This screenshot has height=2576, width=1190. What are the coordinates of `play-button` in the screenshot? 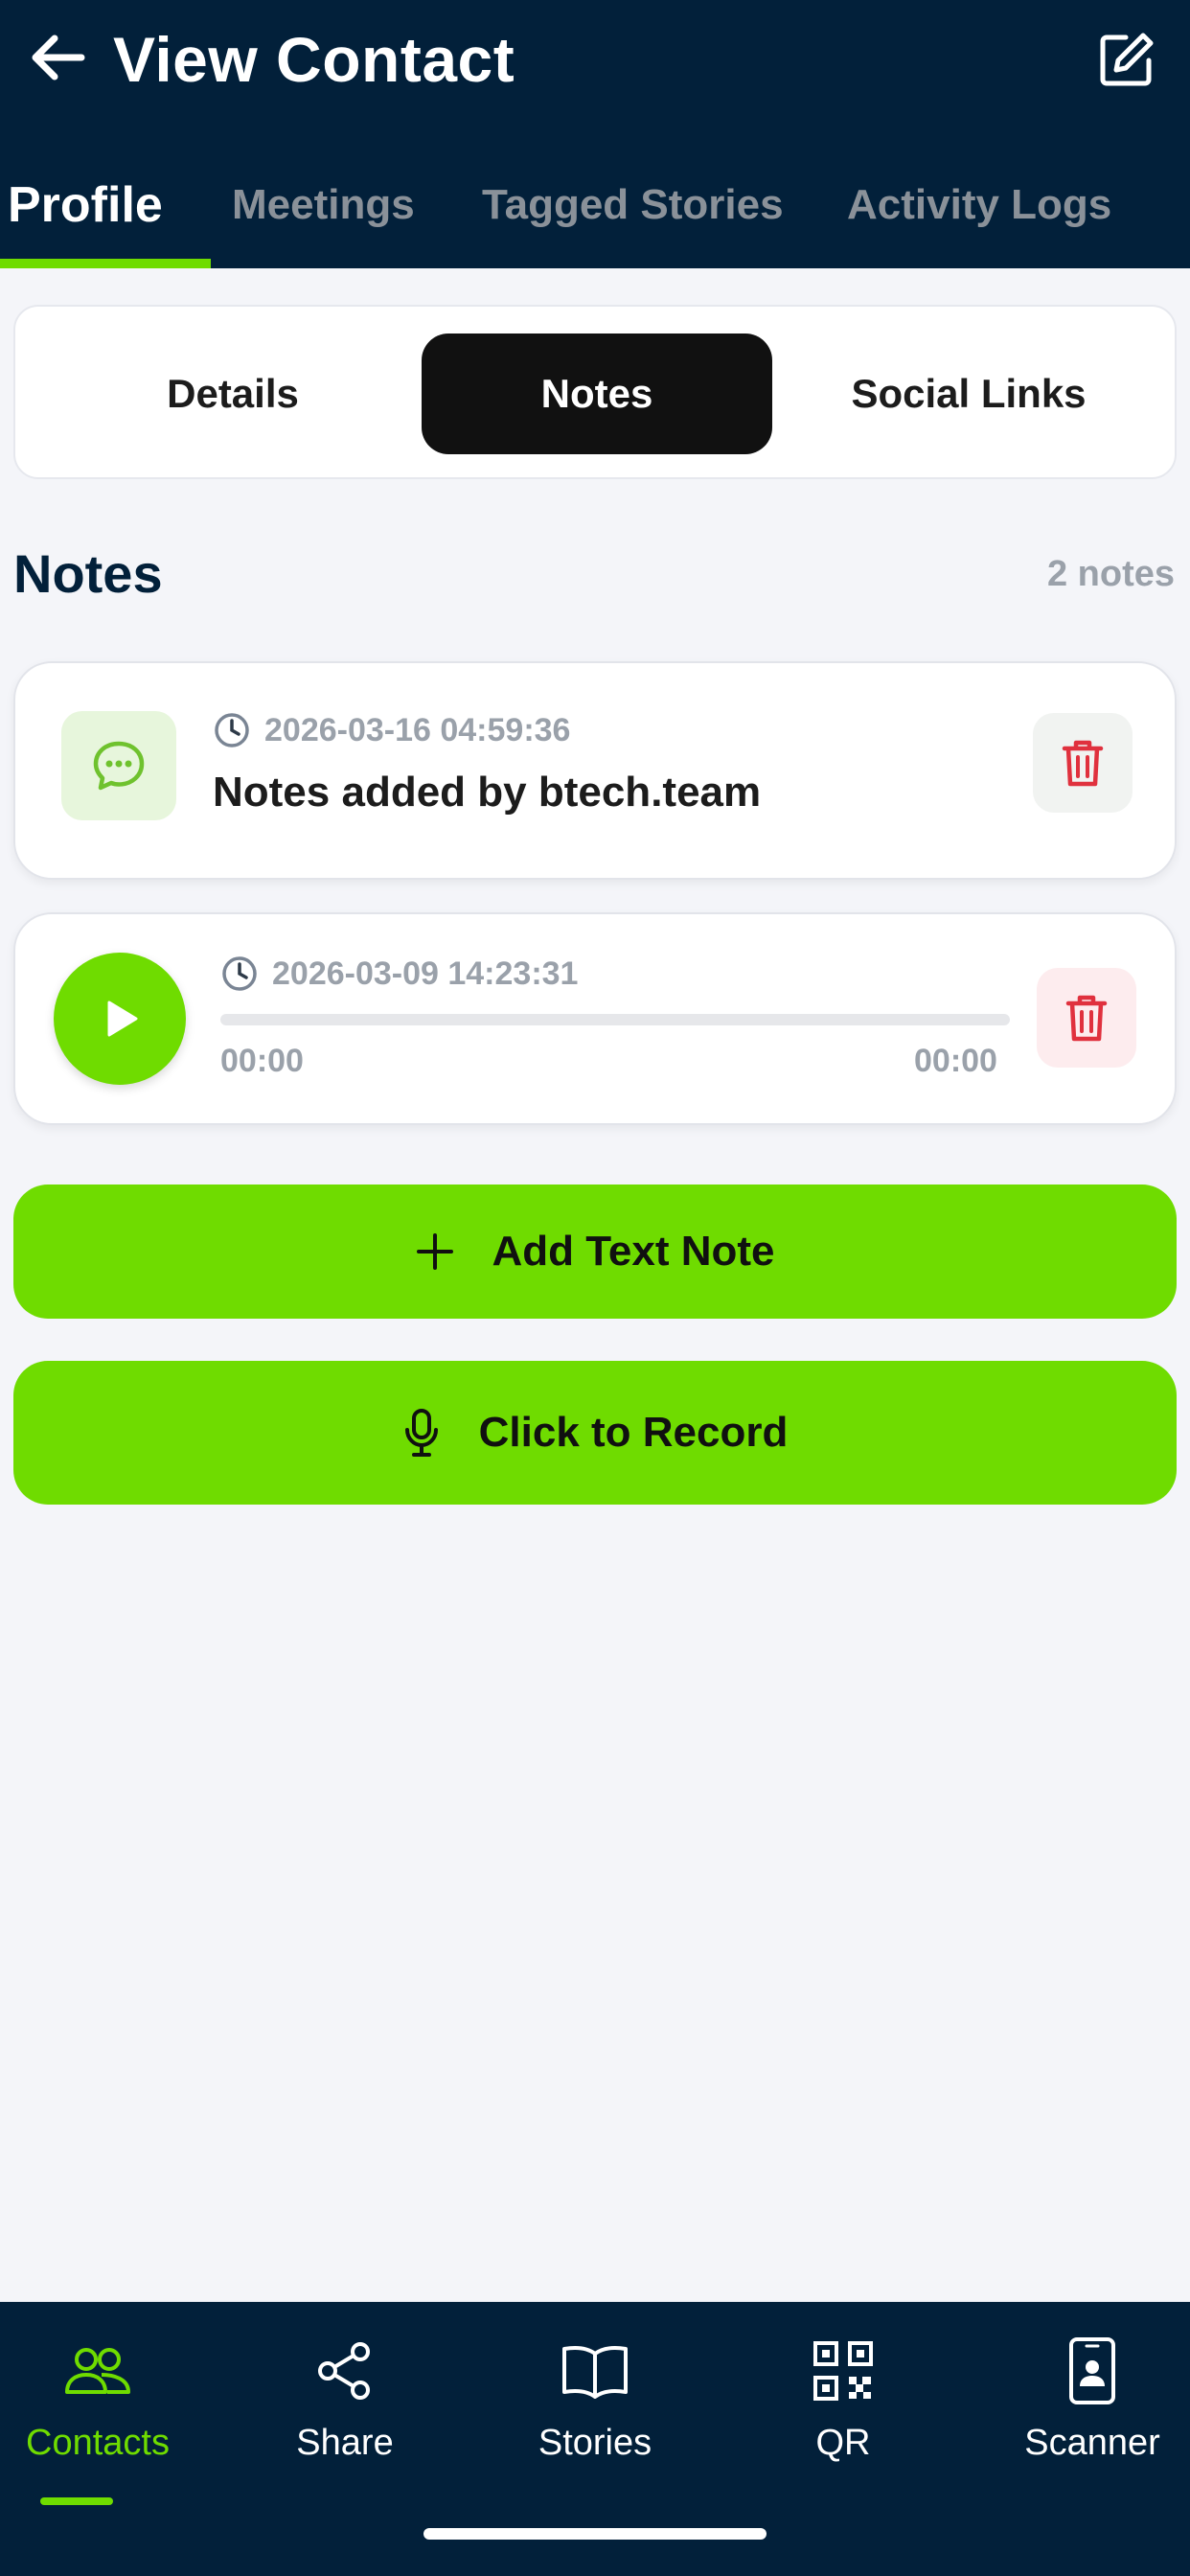 It's located at (120, 1019).